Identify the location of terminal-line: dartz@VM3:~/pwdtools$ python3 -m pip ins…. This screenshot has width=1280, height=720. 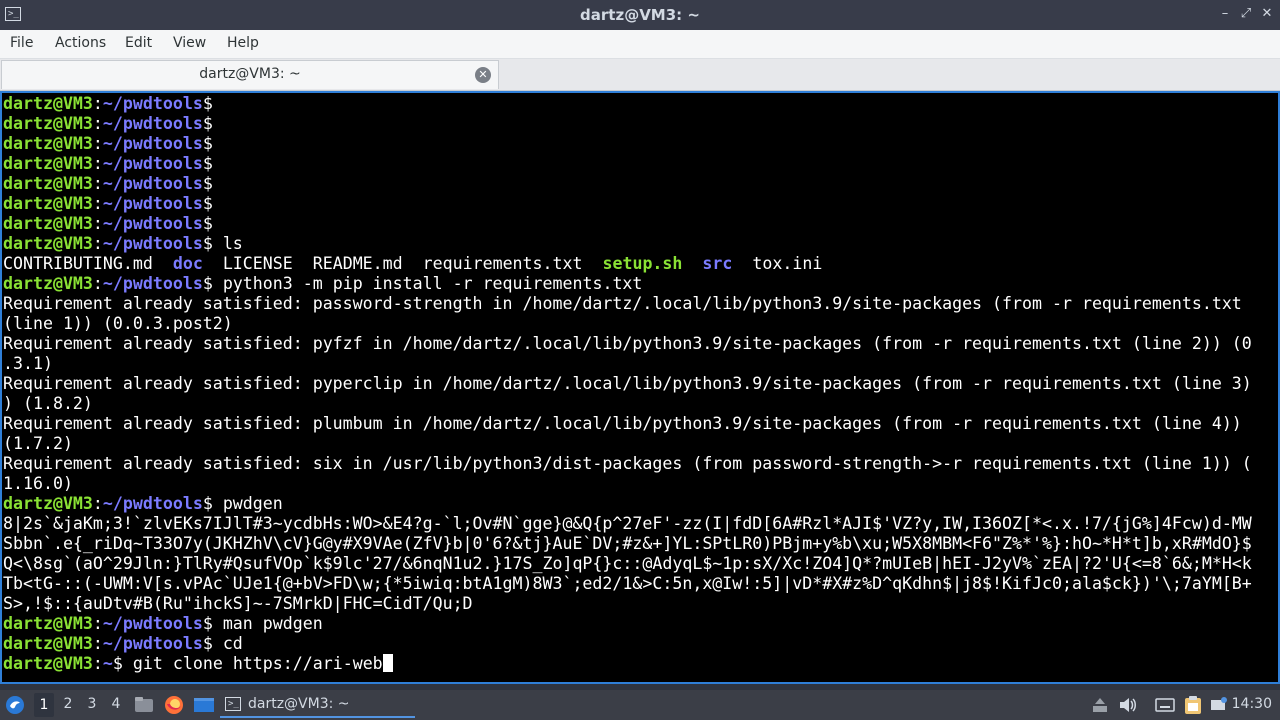
(634, 284).